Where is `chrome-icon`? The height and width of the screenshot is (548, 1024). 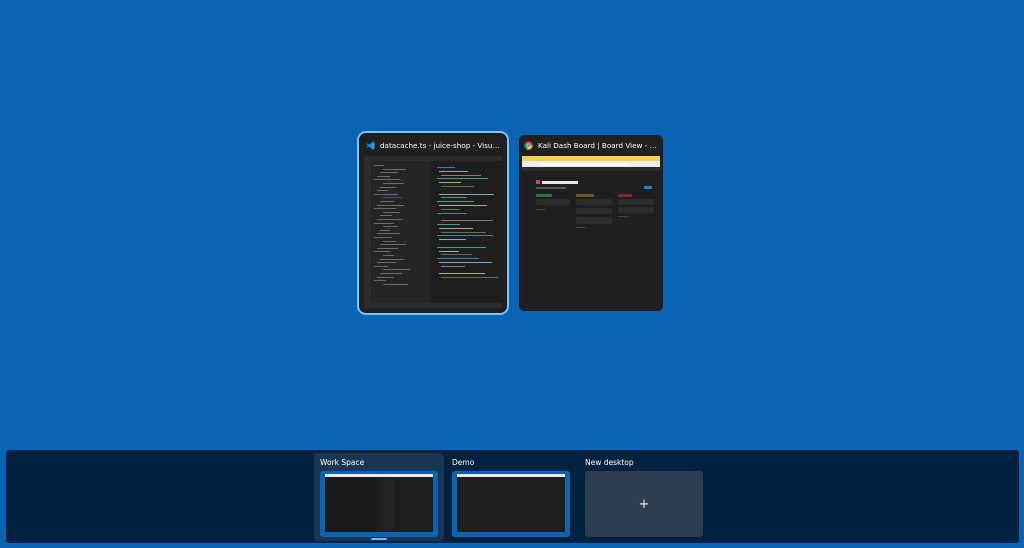 chrome-icon is located at coordinates (528, 145).